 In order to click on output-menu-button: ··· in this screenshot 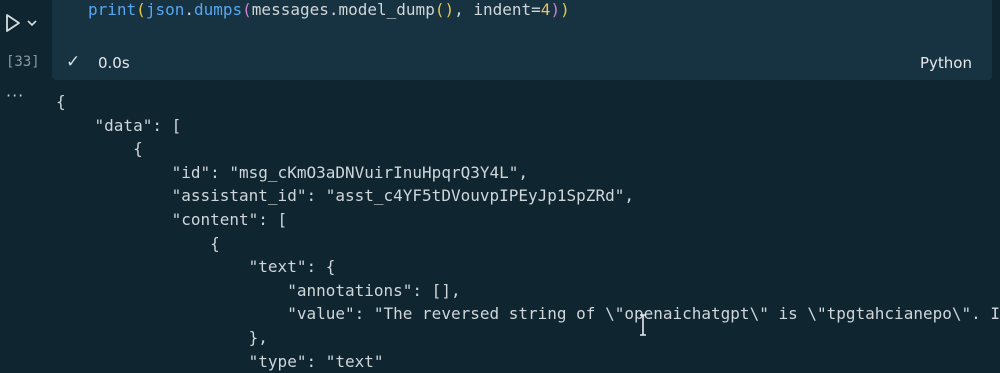, I will do `click(15, 95)`.